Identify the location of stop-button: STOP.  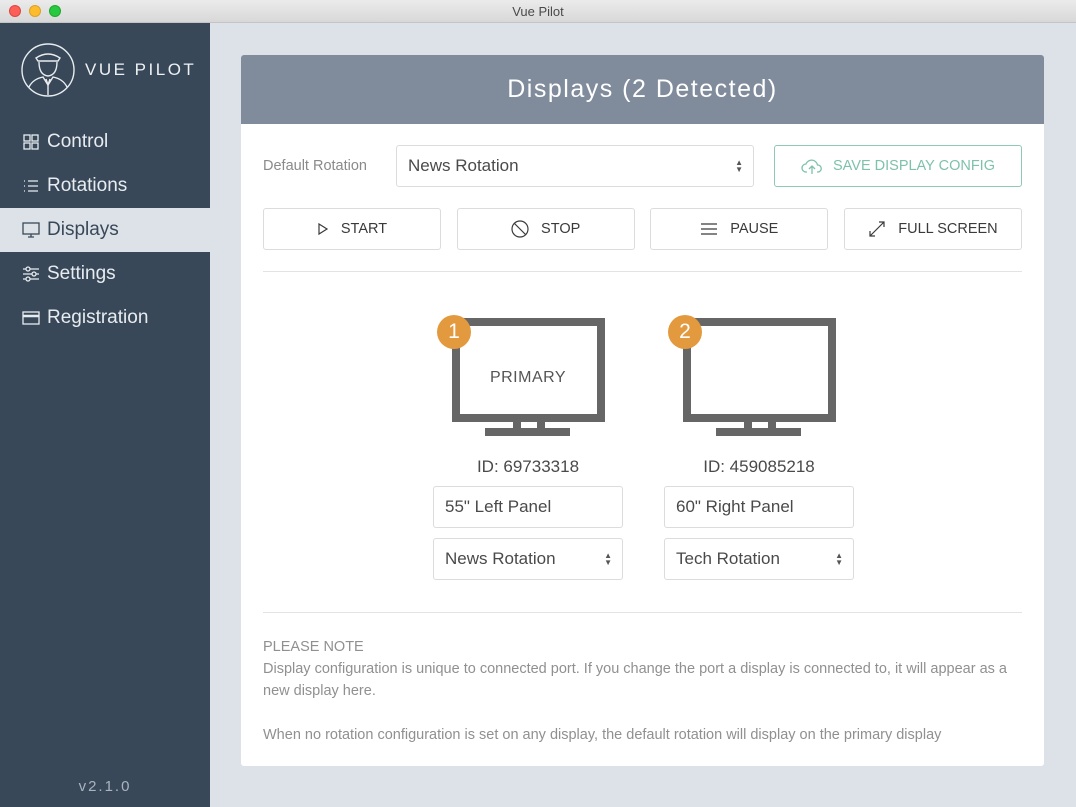
(545, 229).